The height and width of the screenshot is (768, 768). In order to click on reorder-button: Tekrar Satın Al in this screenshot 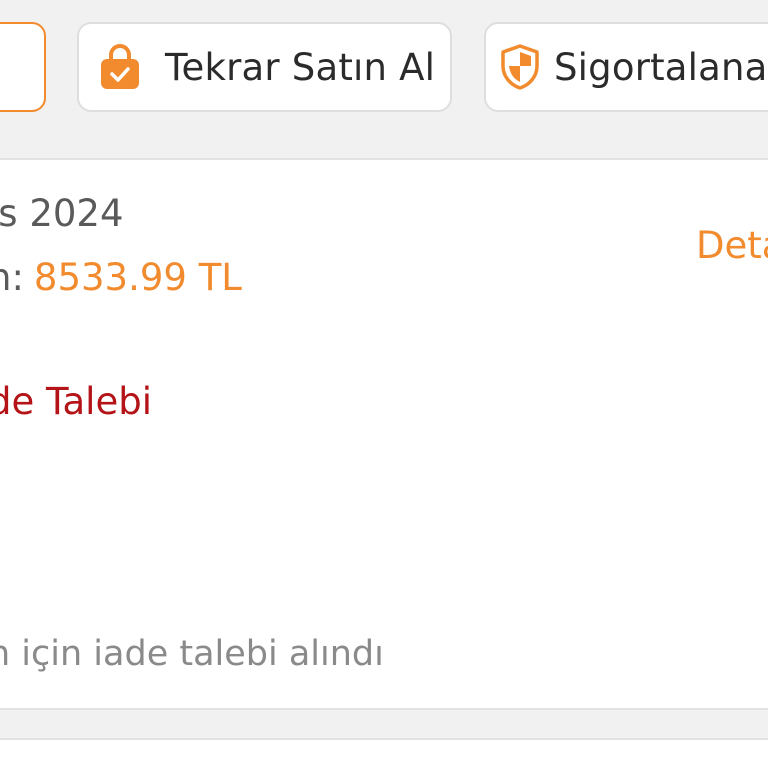, I will do `click(264, 67)`.